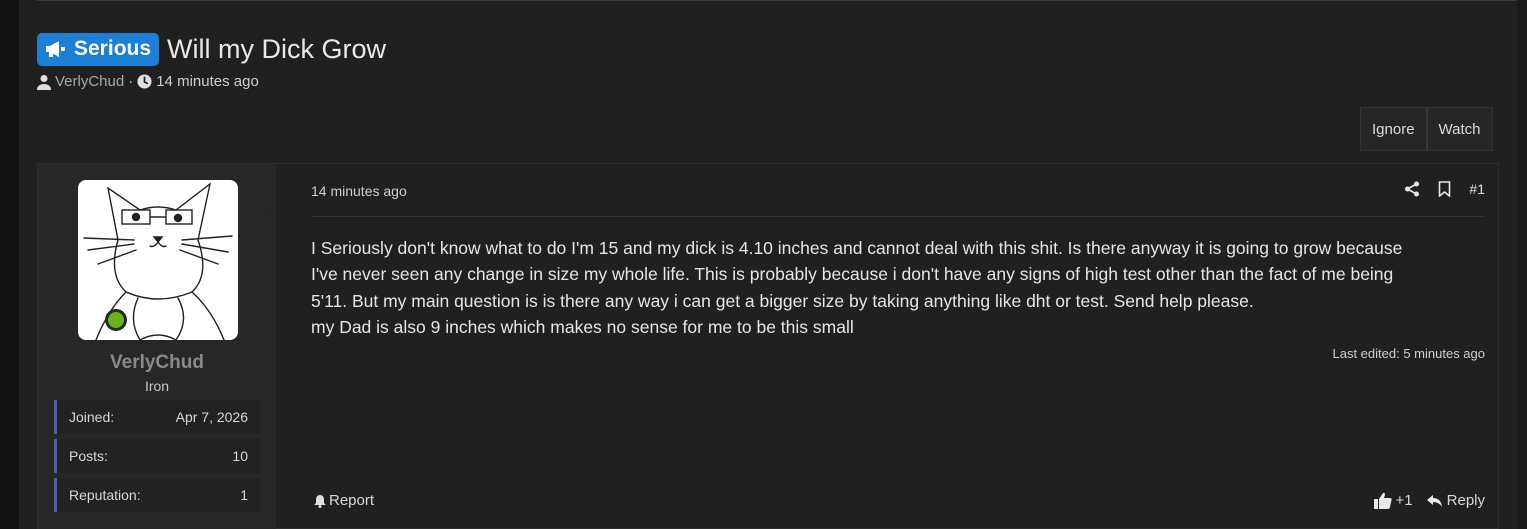 This screenshot has width=1527, height=529. What do you see at coordinates (1393, 129) in the screenshot?
I see `ignore-button: Ignore` at bounding box center [1393, 129].